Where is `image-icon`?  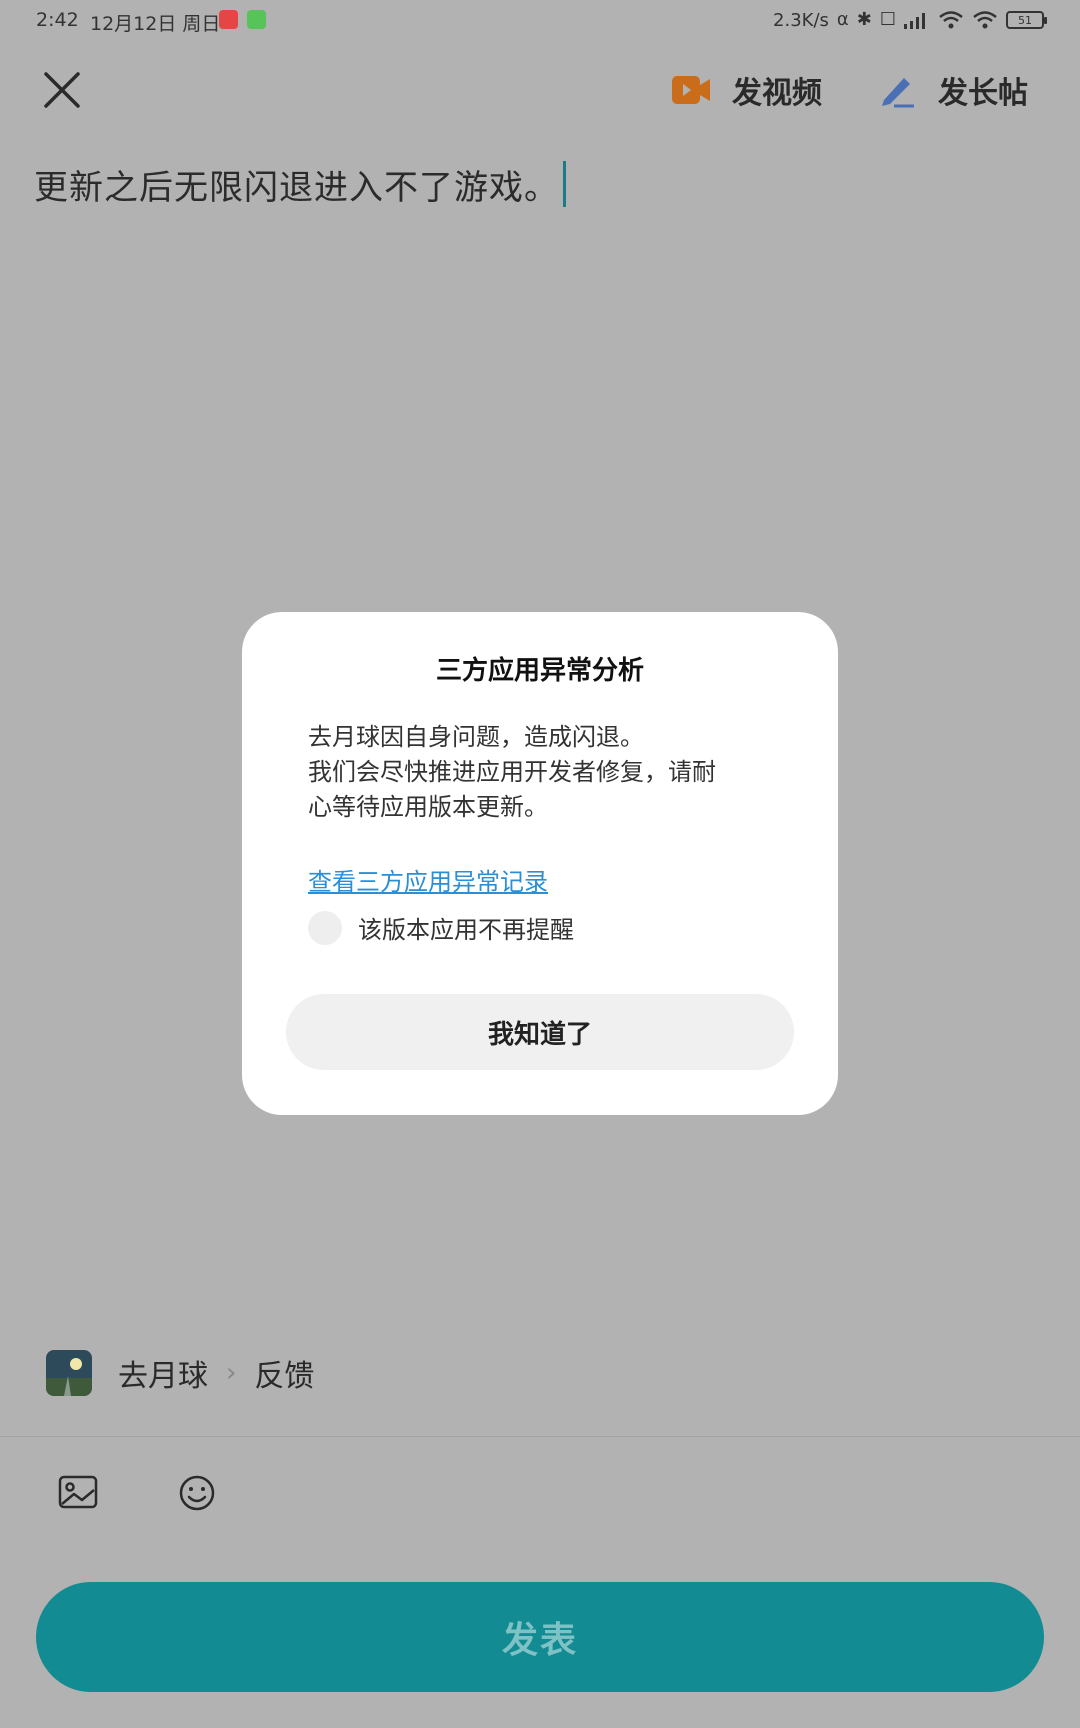
image-icon is located at coordinates (78, 1492).